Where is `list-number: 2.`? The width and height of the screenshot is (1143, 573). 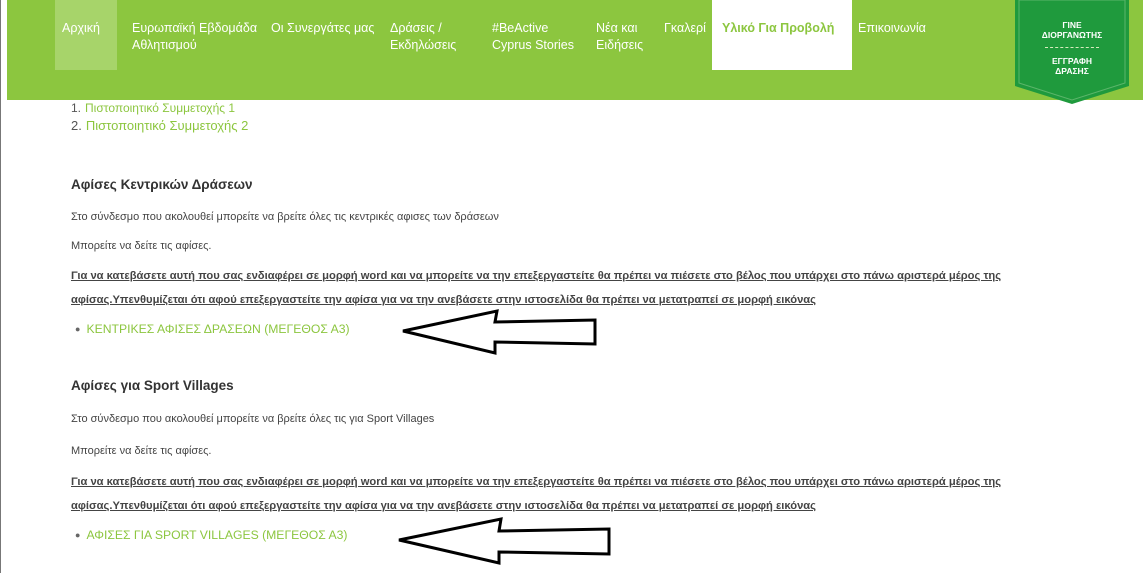 list-number: 2. is located at coordinates (76, 125).